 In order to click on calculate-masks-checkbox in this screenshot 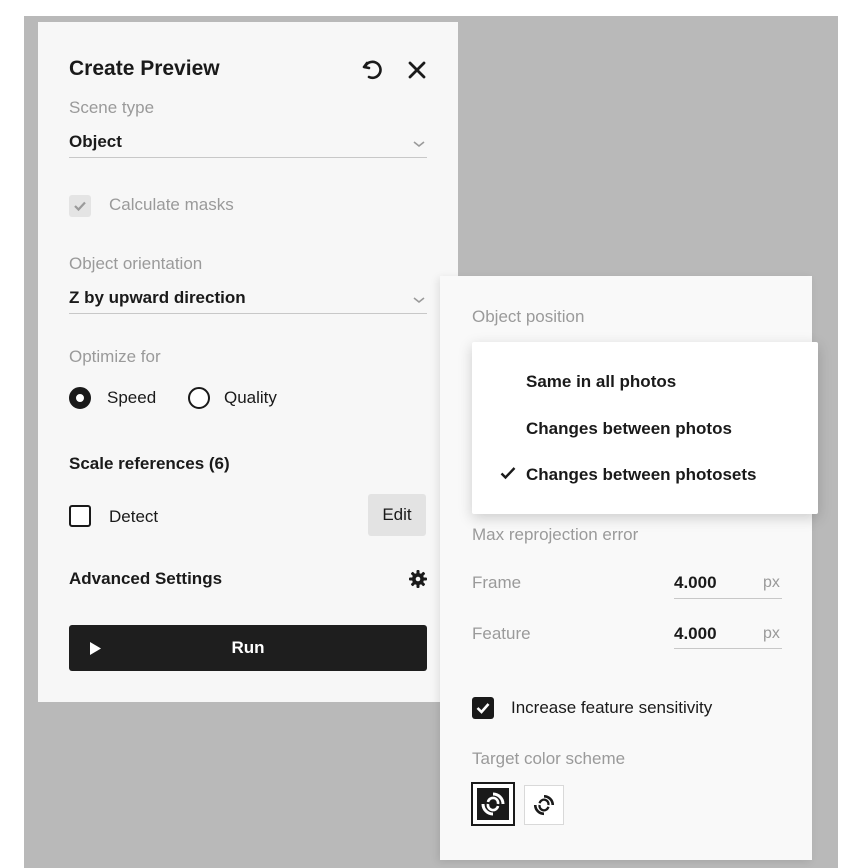, I will do `click(80, 206)`.